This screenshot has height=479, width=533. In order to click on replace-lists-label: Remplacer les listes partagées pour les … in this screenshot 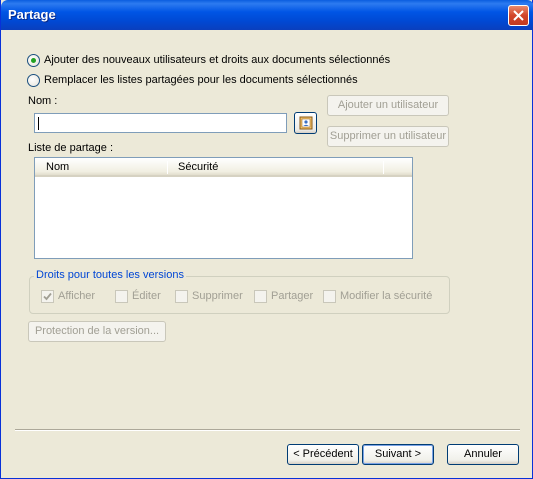, I will do `click(201, 80)`.